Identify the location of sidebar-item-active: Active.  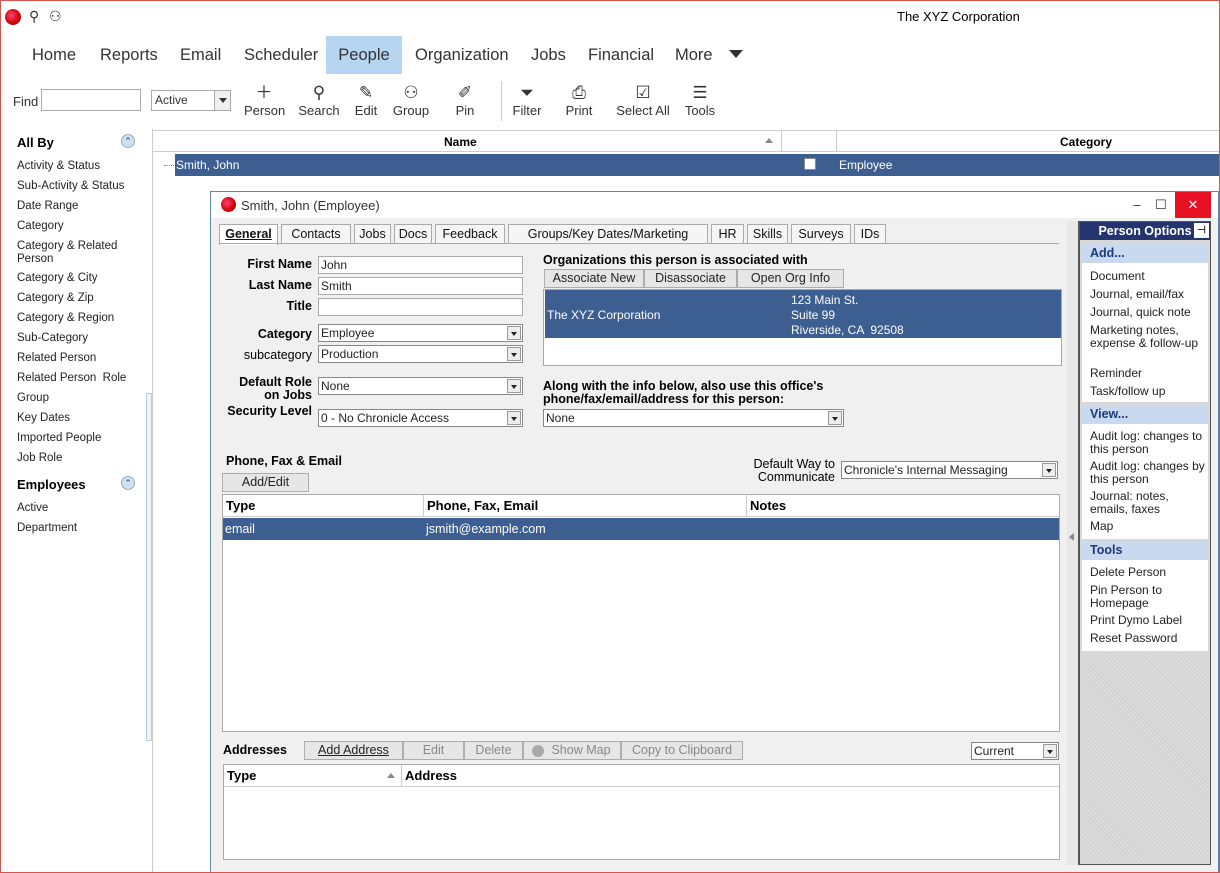
(32, 508).